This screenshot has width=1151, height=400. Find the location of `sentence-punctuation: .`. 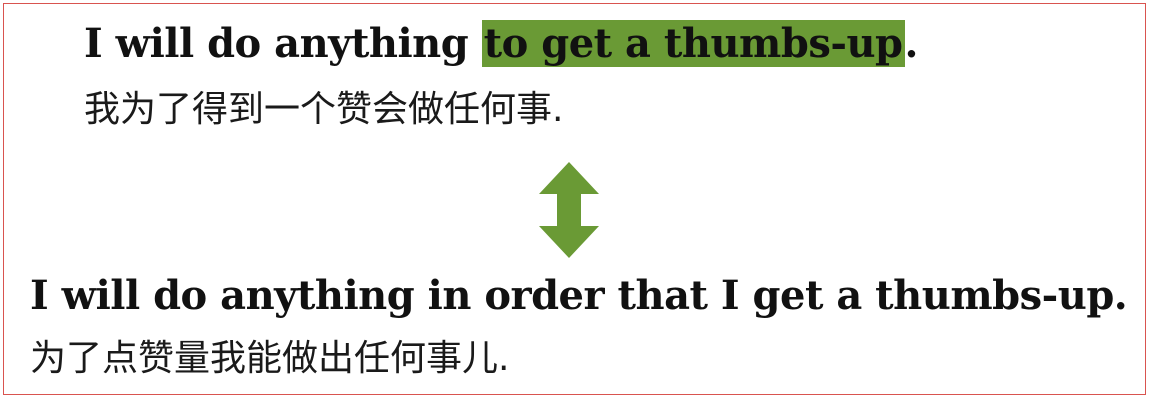

sentence-punctuation: . is located at coordinates (911, 43).